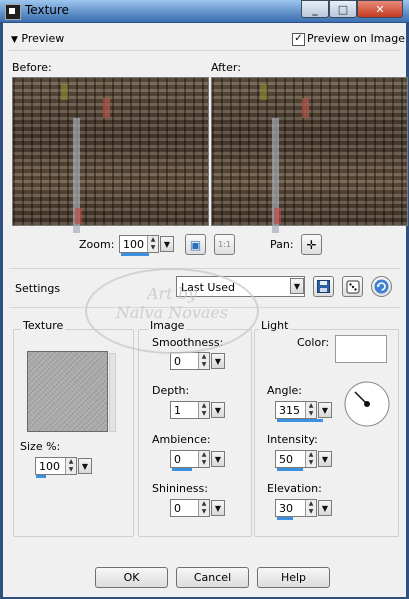 The height and width of the screenshot is (599, 409). I want to click on size-spinner-arrows: ▲ ▼, so click(70, 466).